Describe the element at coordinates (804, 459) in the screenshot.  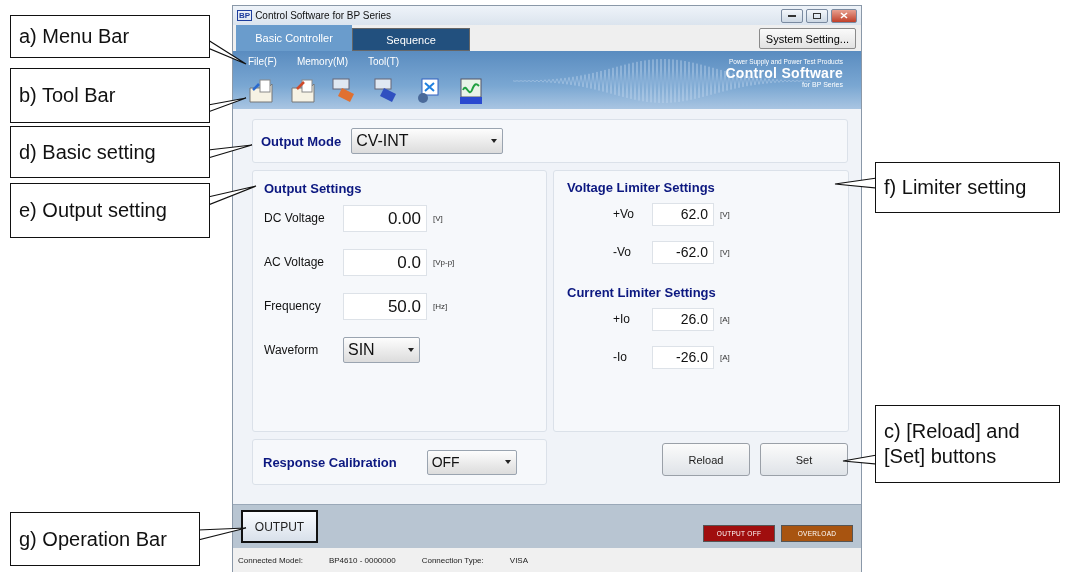
I see `set-button: Set` at that location.